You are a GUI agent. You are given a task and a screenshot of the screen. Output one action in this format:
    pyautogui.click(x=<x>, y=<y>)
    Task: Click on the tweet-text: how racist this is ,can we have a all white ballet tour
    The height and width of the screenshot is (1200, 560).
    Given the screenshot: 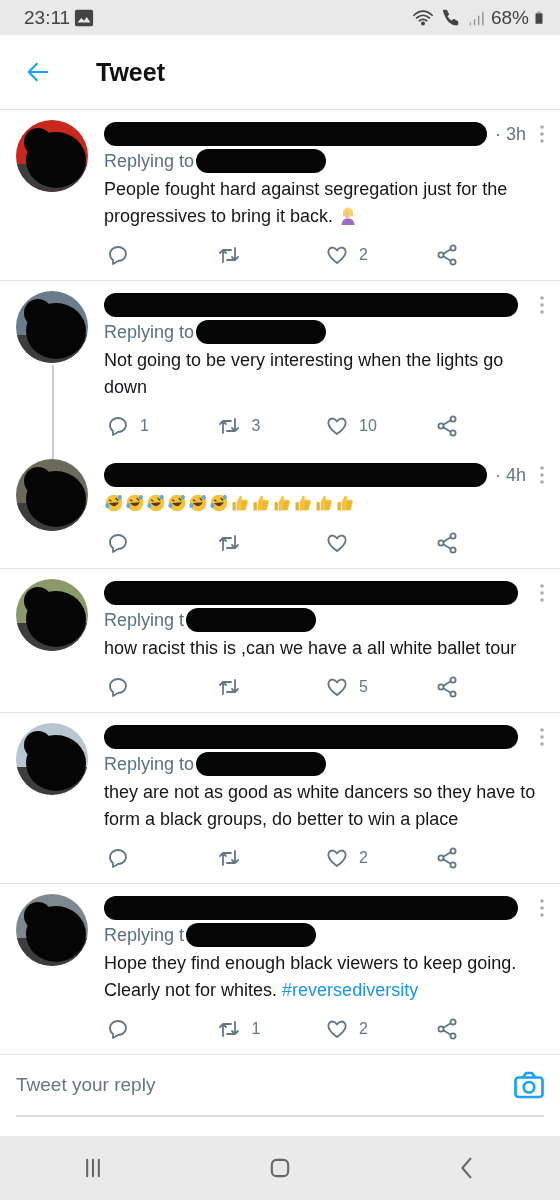 What is the action you would take?
    pyautogui.click(x=310, y=648)
    